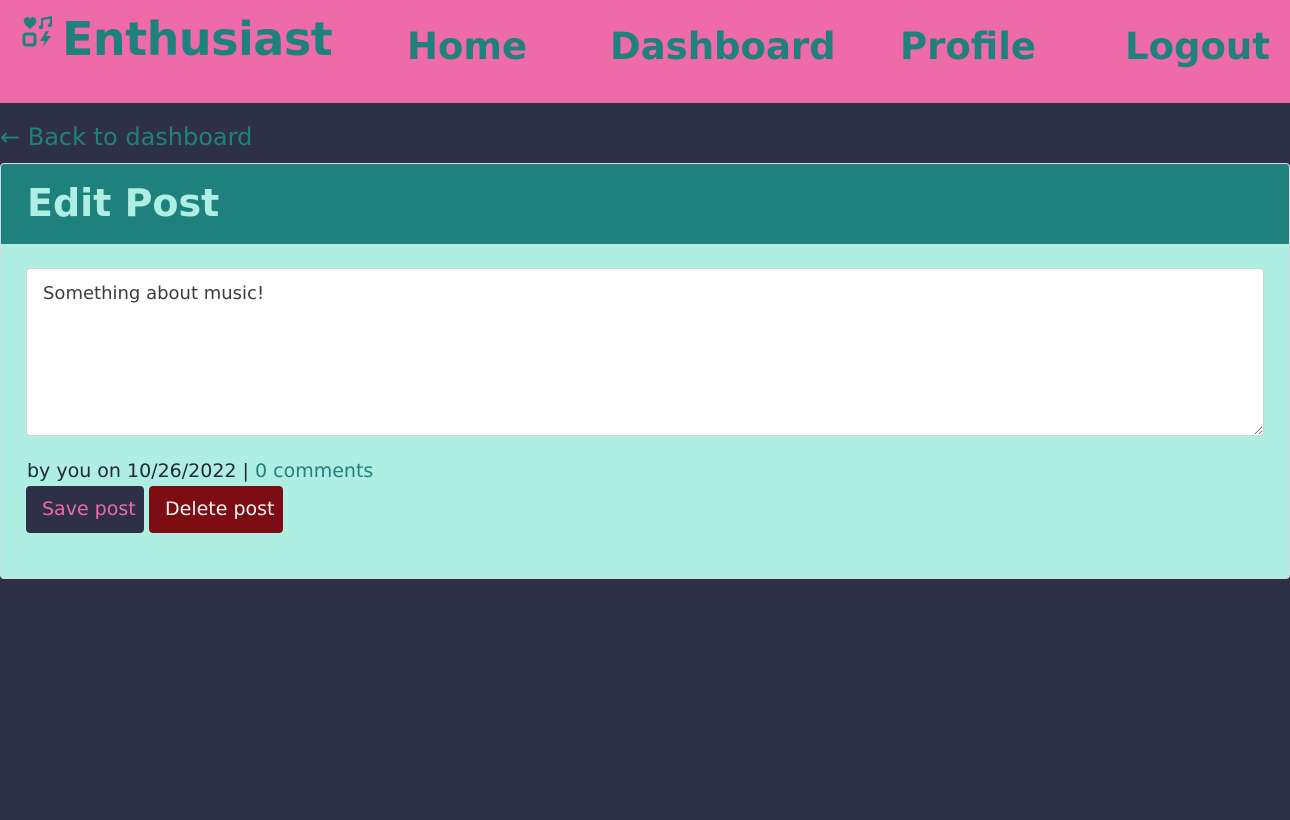  Describe the element at coordinates (1197, 46) in the screenshot. I see `nav-logout-link: Logout` at that location.